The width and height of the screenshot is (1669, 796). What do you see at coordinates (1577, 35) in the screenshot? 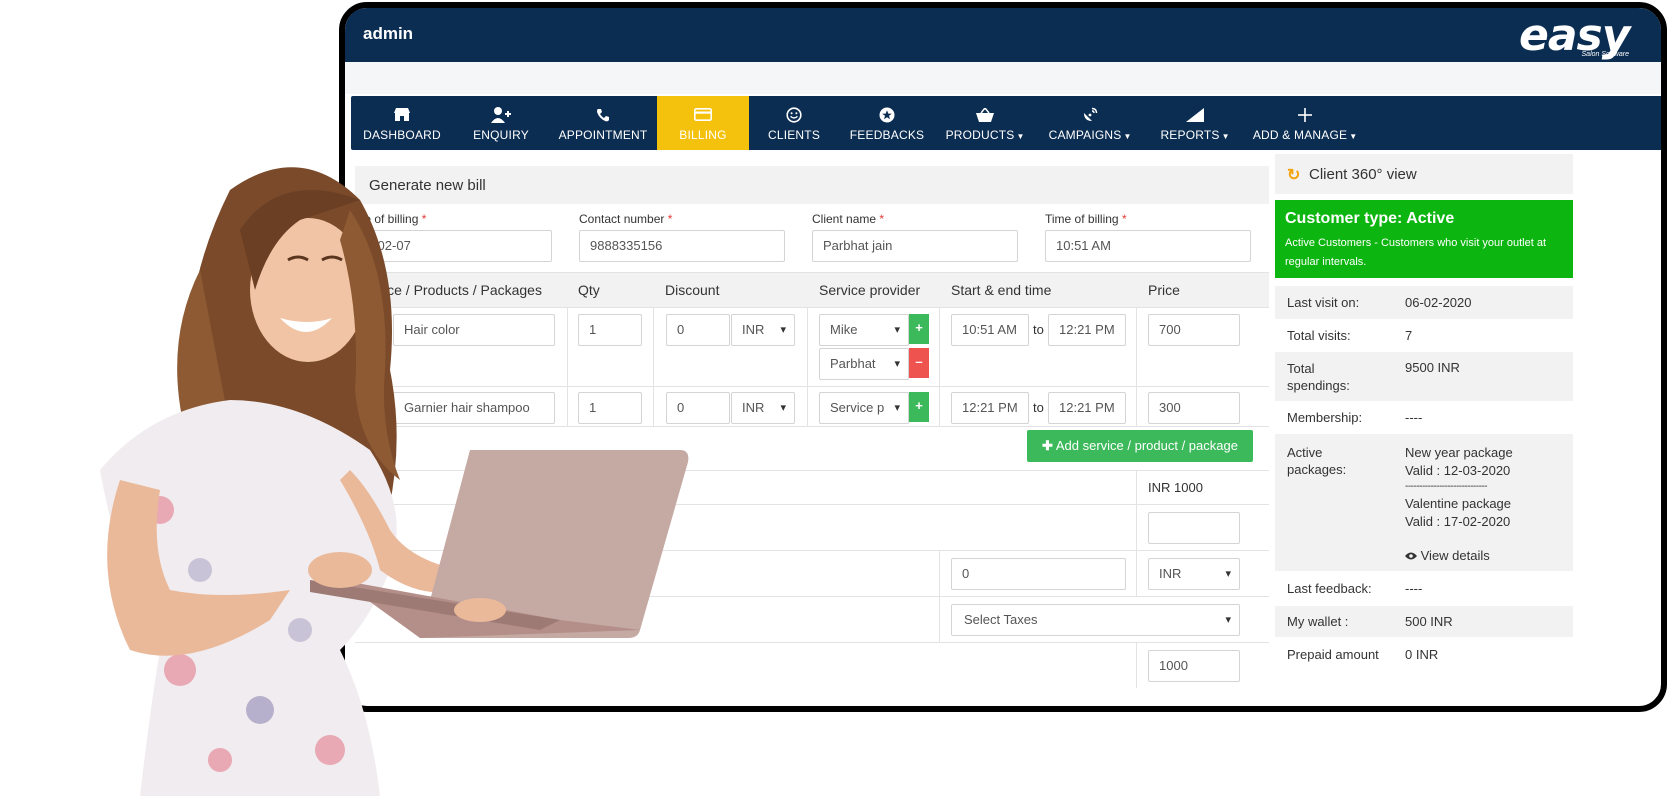
I see `easy-logo: easy Salon Software` at bounding box center [1577, 35].